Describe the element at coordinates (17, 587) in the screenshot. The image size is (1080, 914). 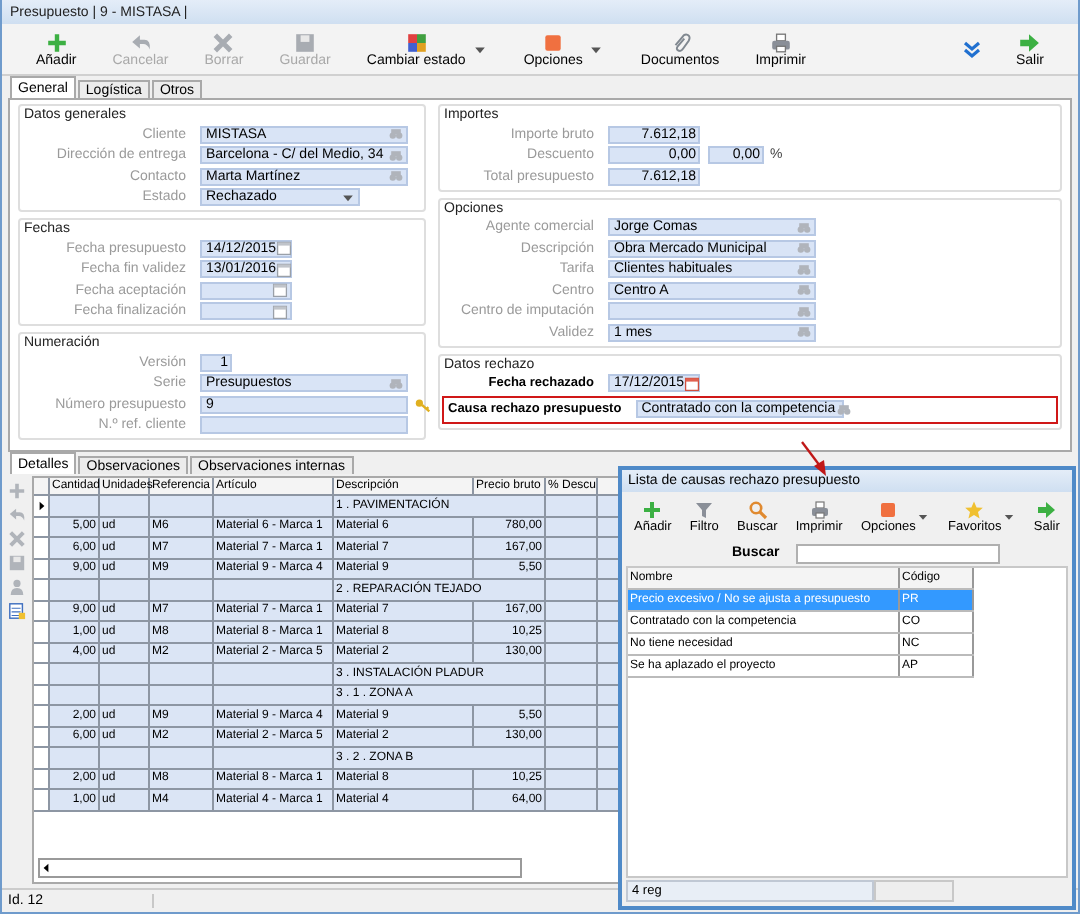
I see `person-icon` at that location.